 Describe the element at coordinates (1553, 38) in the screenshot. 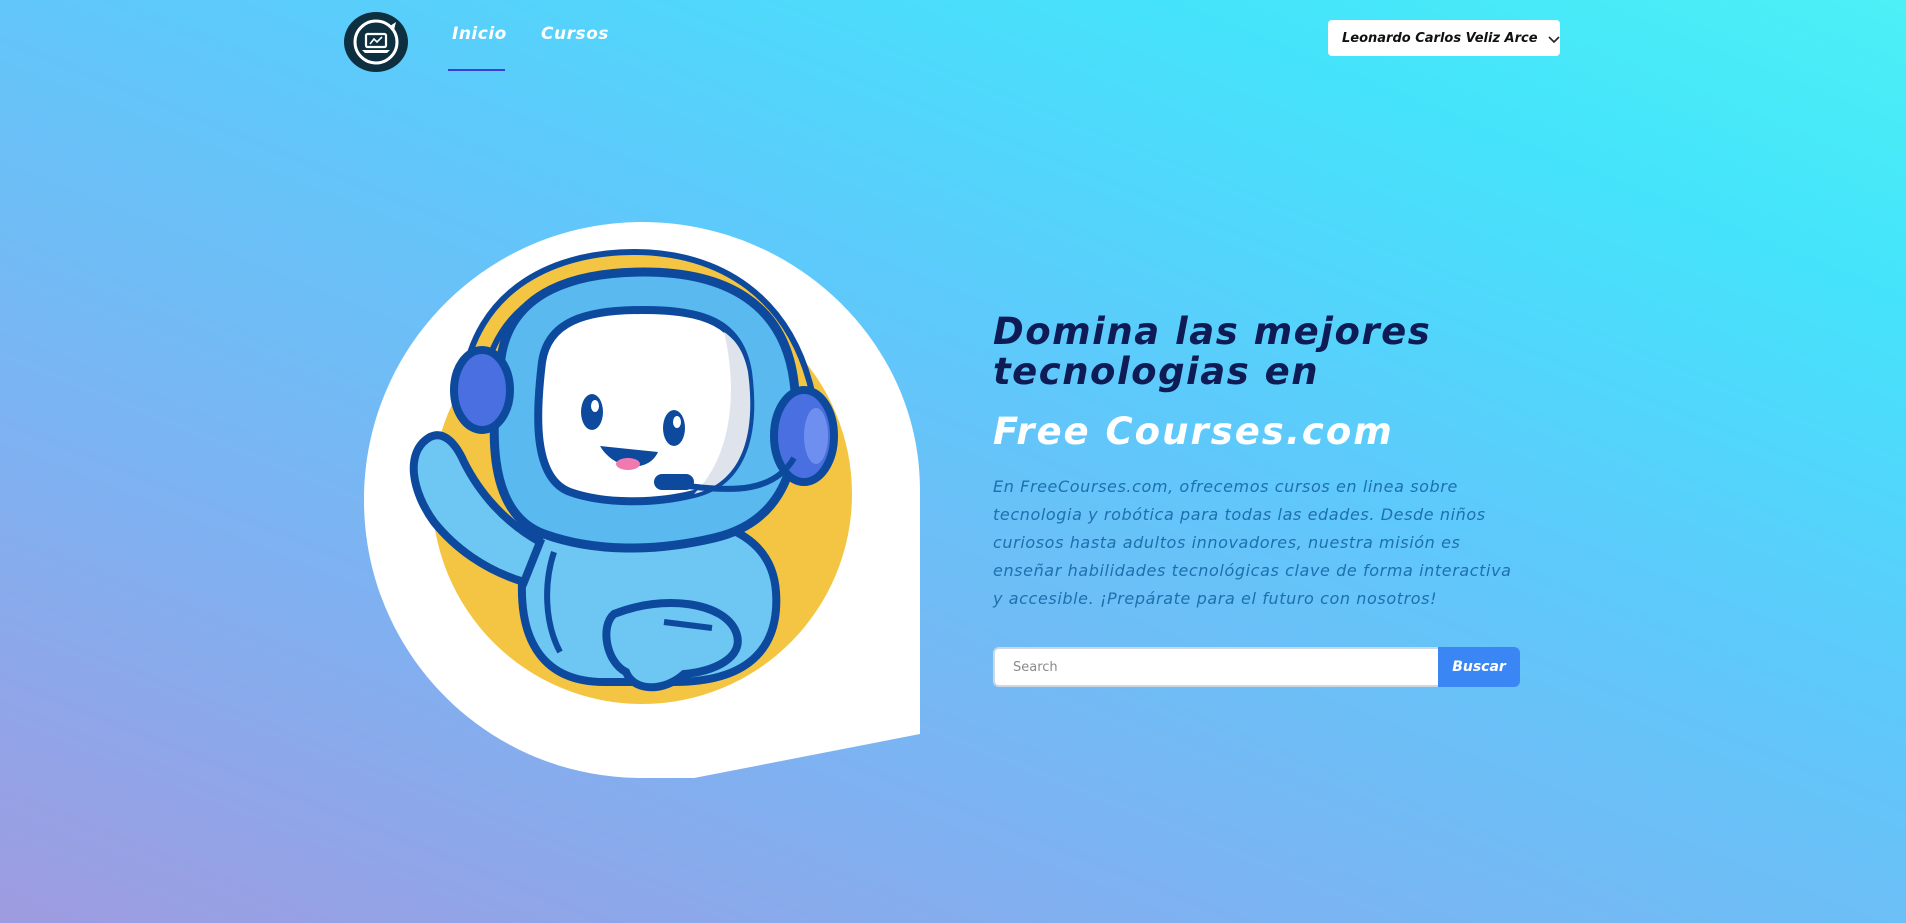

I see `chevron-down-icon` at that location.